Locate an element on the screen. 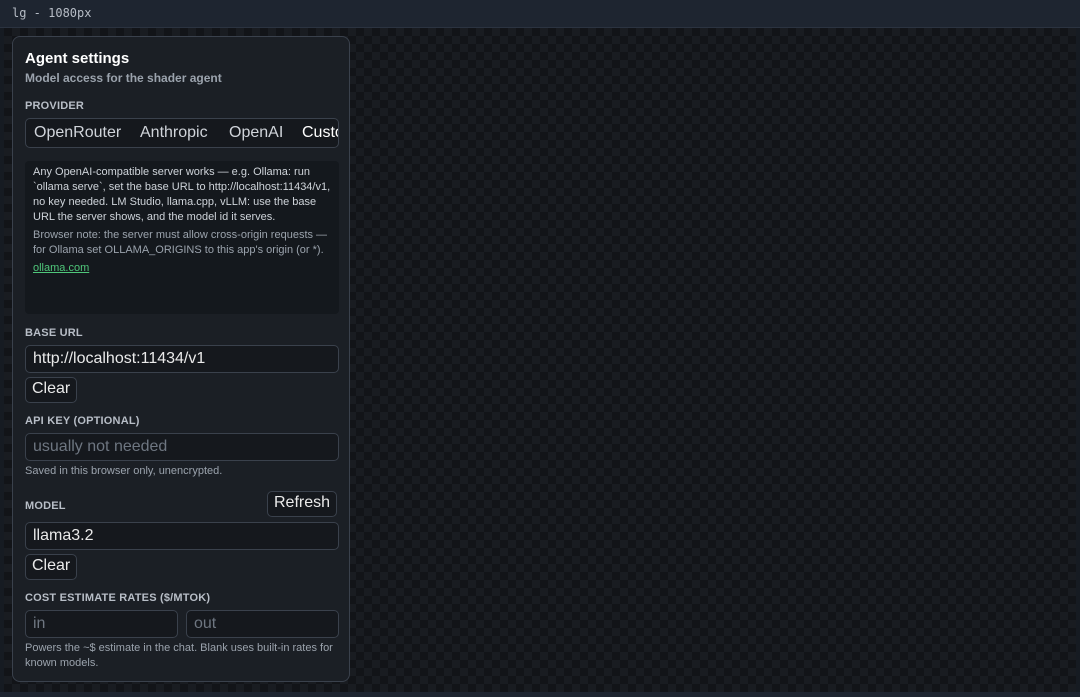 The height and width of the screenshot is (697, 1080). model-label: MODEL is located at coordinates (45, 506).